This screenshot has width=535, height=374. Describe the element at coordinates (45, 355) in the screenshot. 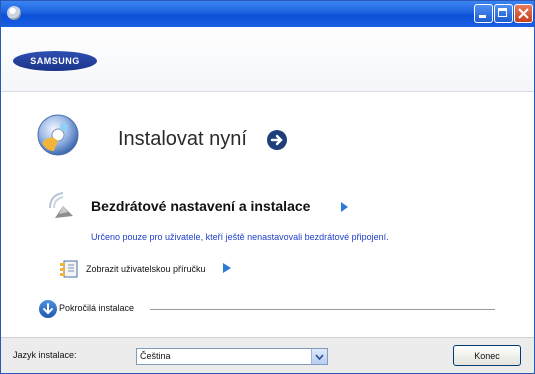

I see `language-label: Jazyk instalace:` at that location.